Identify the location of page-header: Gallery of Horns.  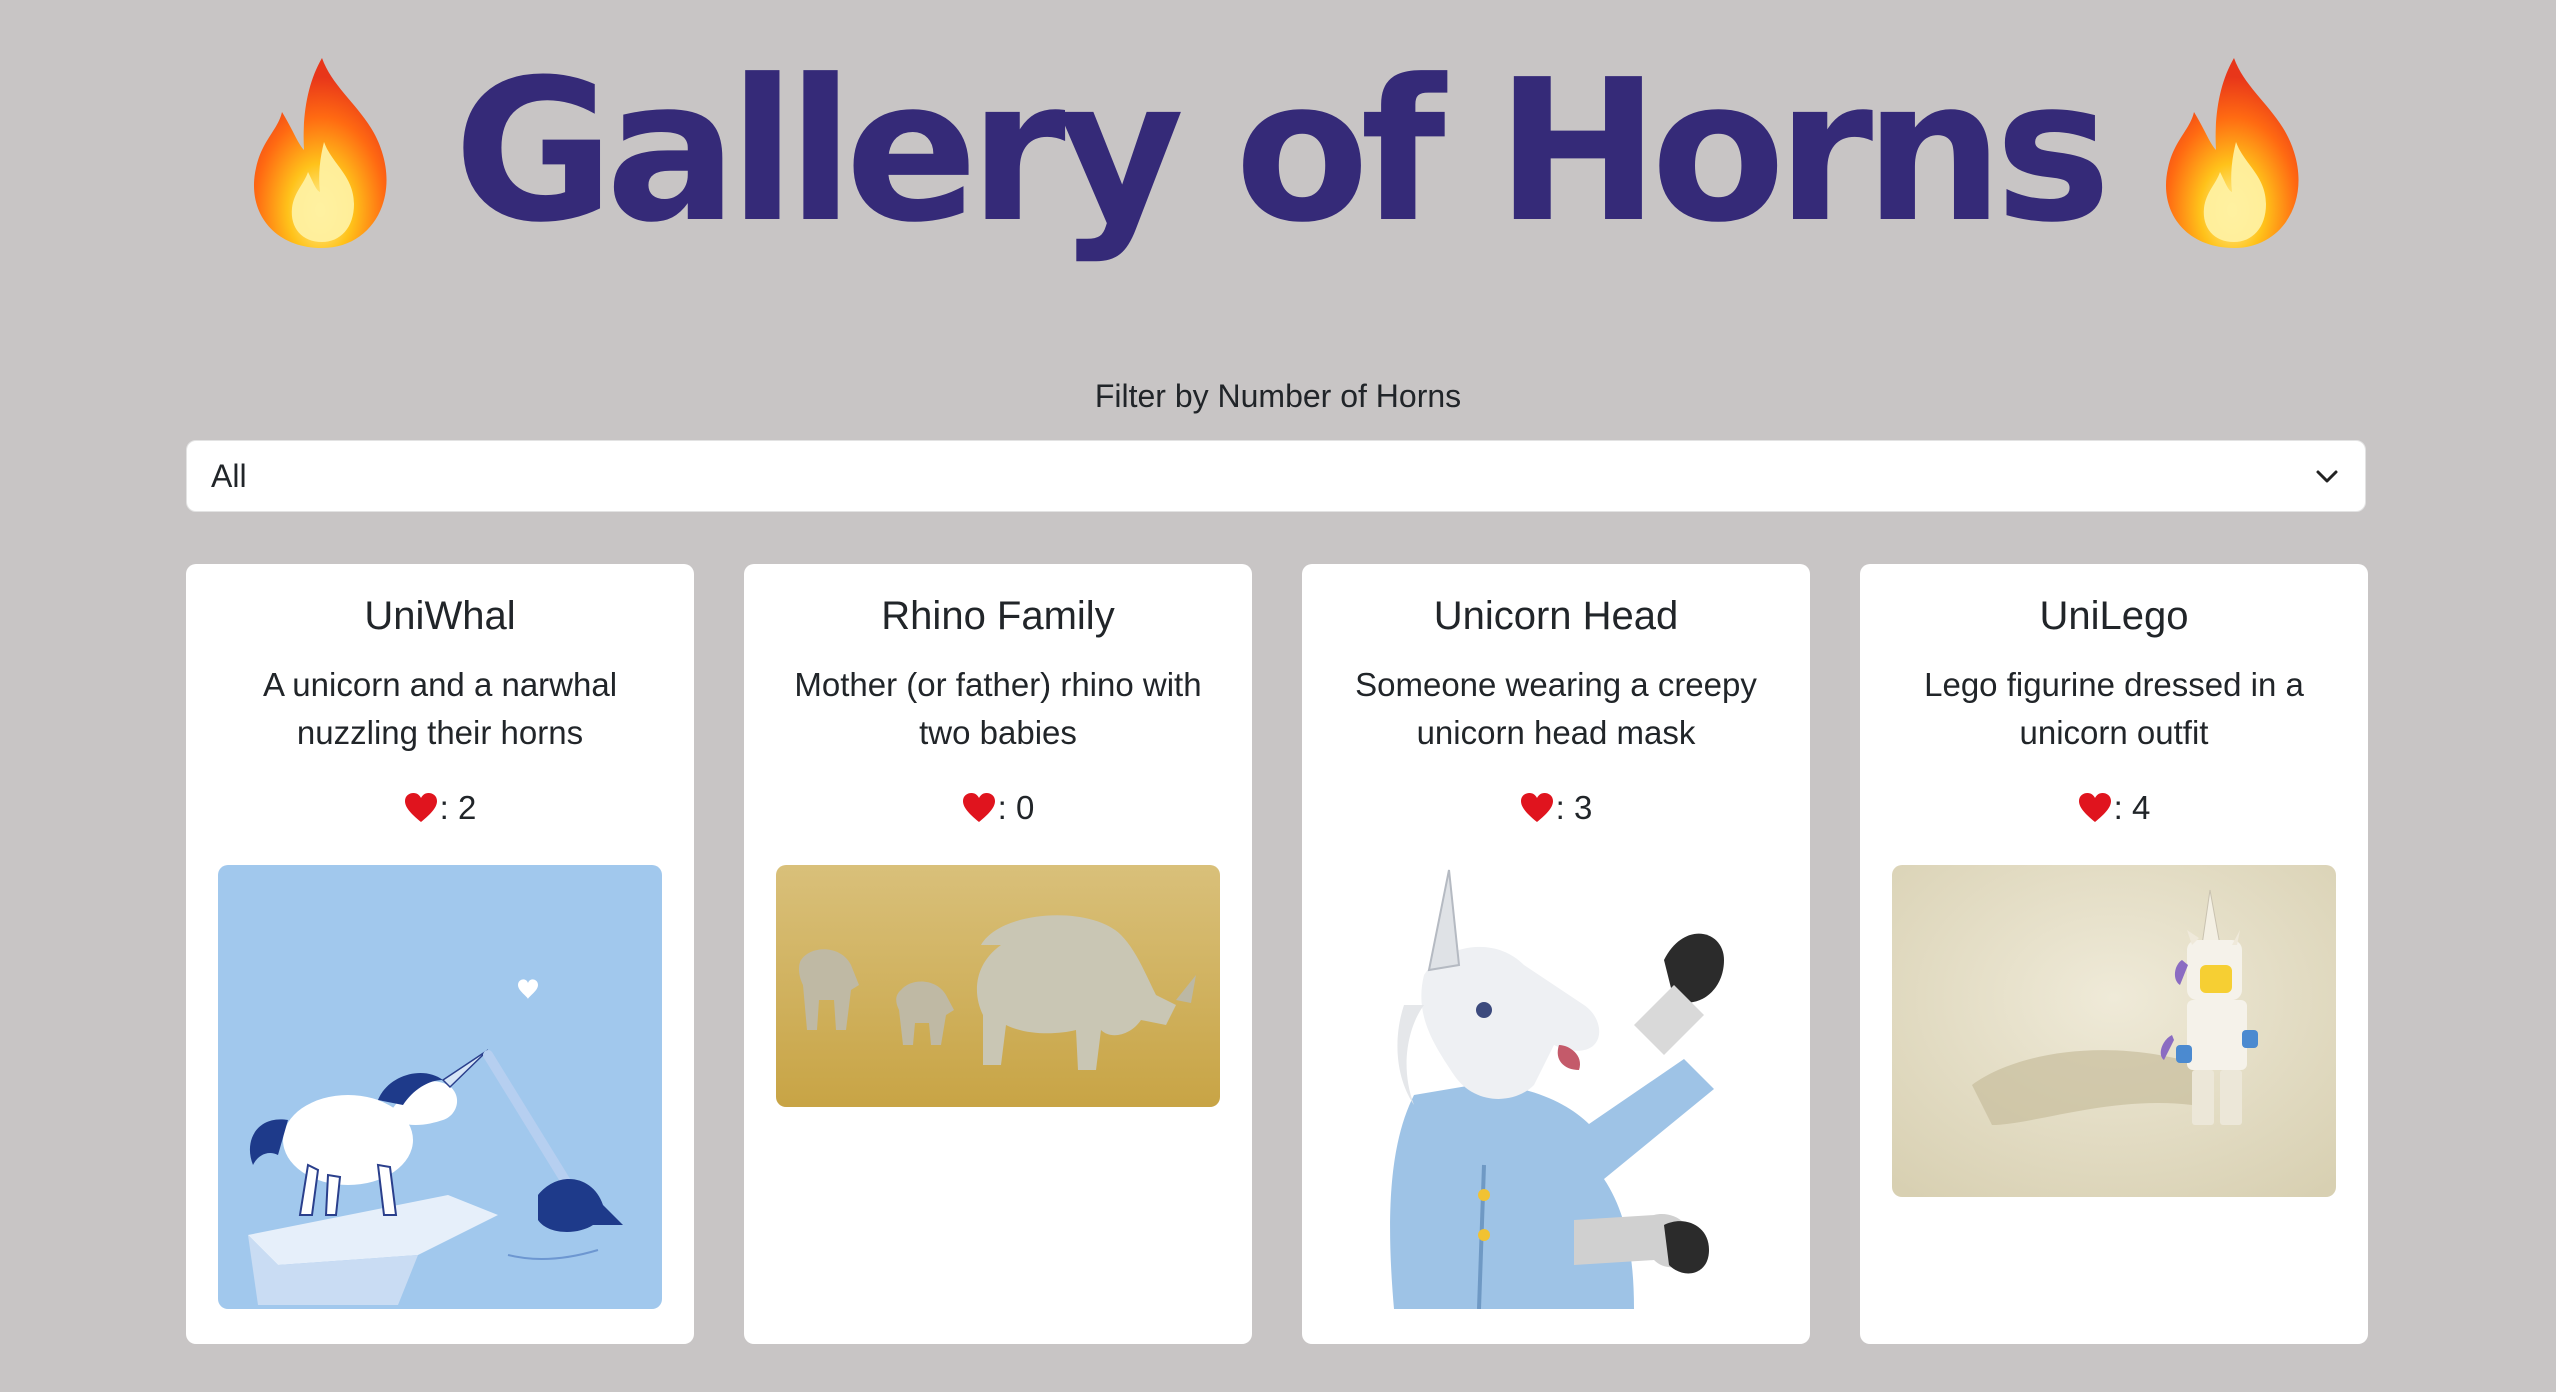
(1278, 152).